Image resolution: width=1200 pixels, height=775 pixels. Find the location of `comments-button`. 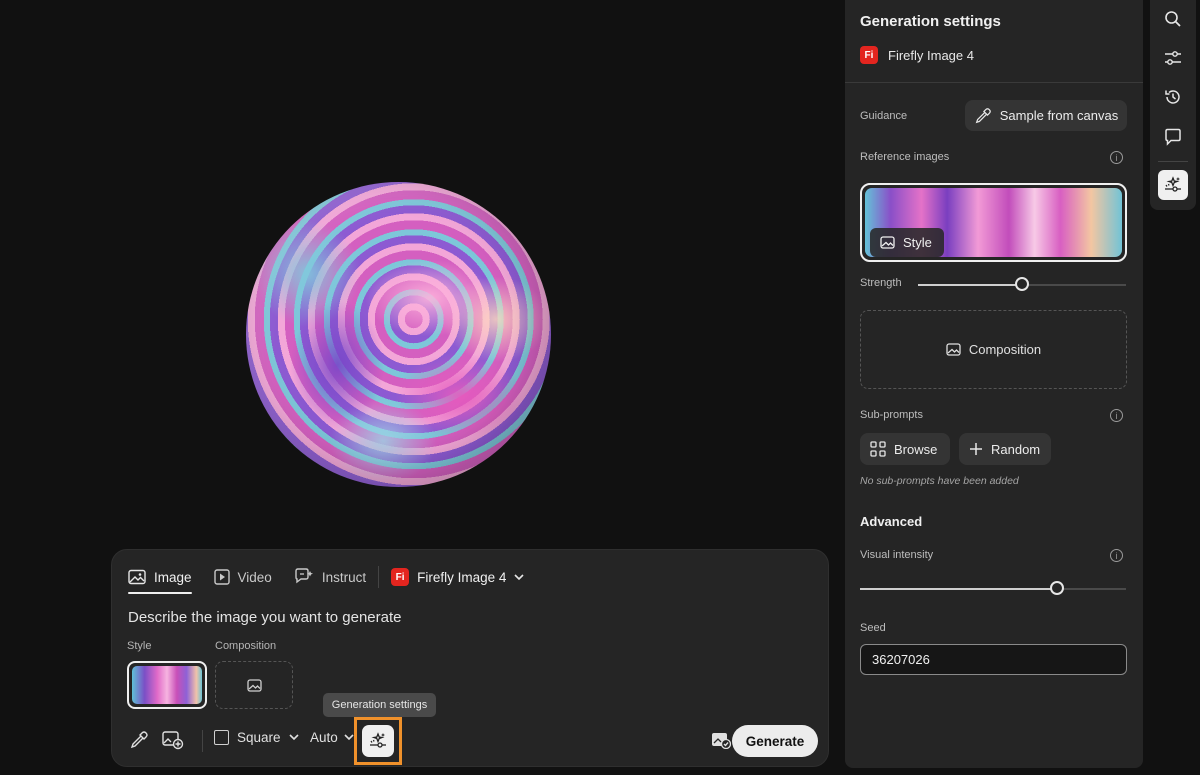

comments-button is located at coordinates (1173, 137).